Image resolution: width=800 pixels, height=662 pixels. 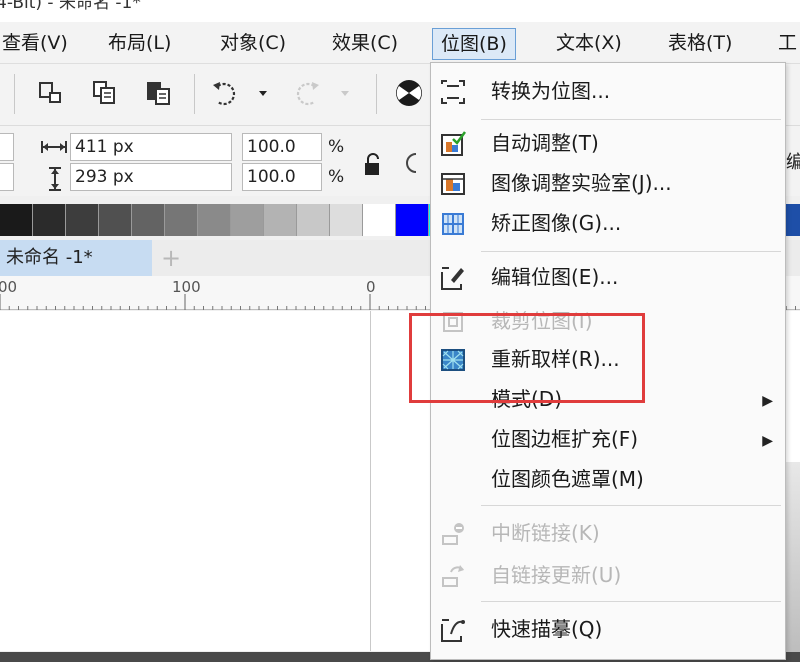 I want to click on y-position-field, so click(x=7, y=177).